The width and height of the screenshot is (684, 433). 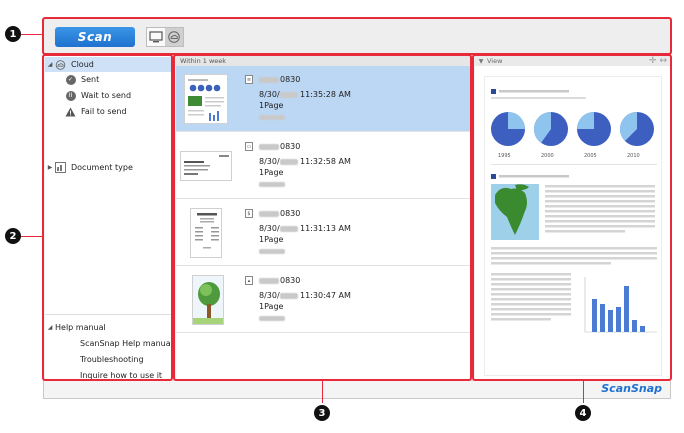 I want to click on document-type-icon, so click(x=60, y=167).